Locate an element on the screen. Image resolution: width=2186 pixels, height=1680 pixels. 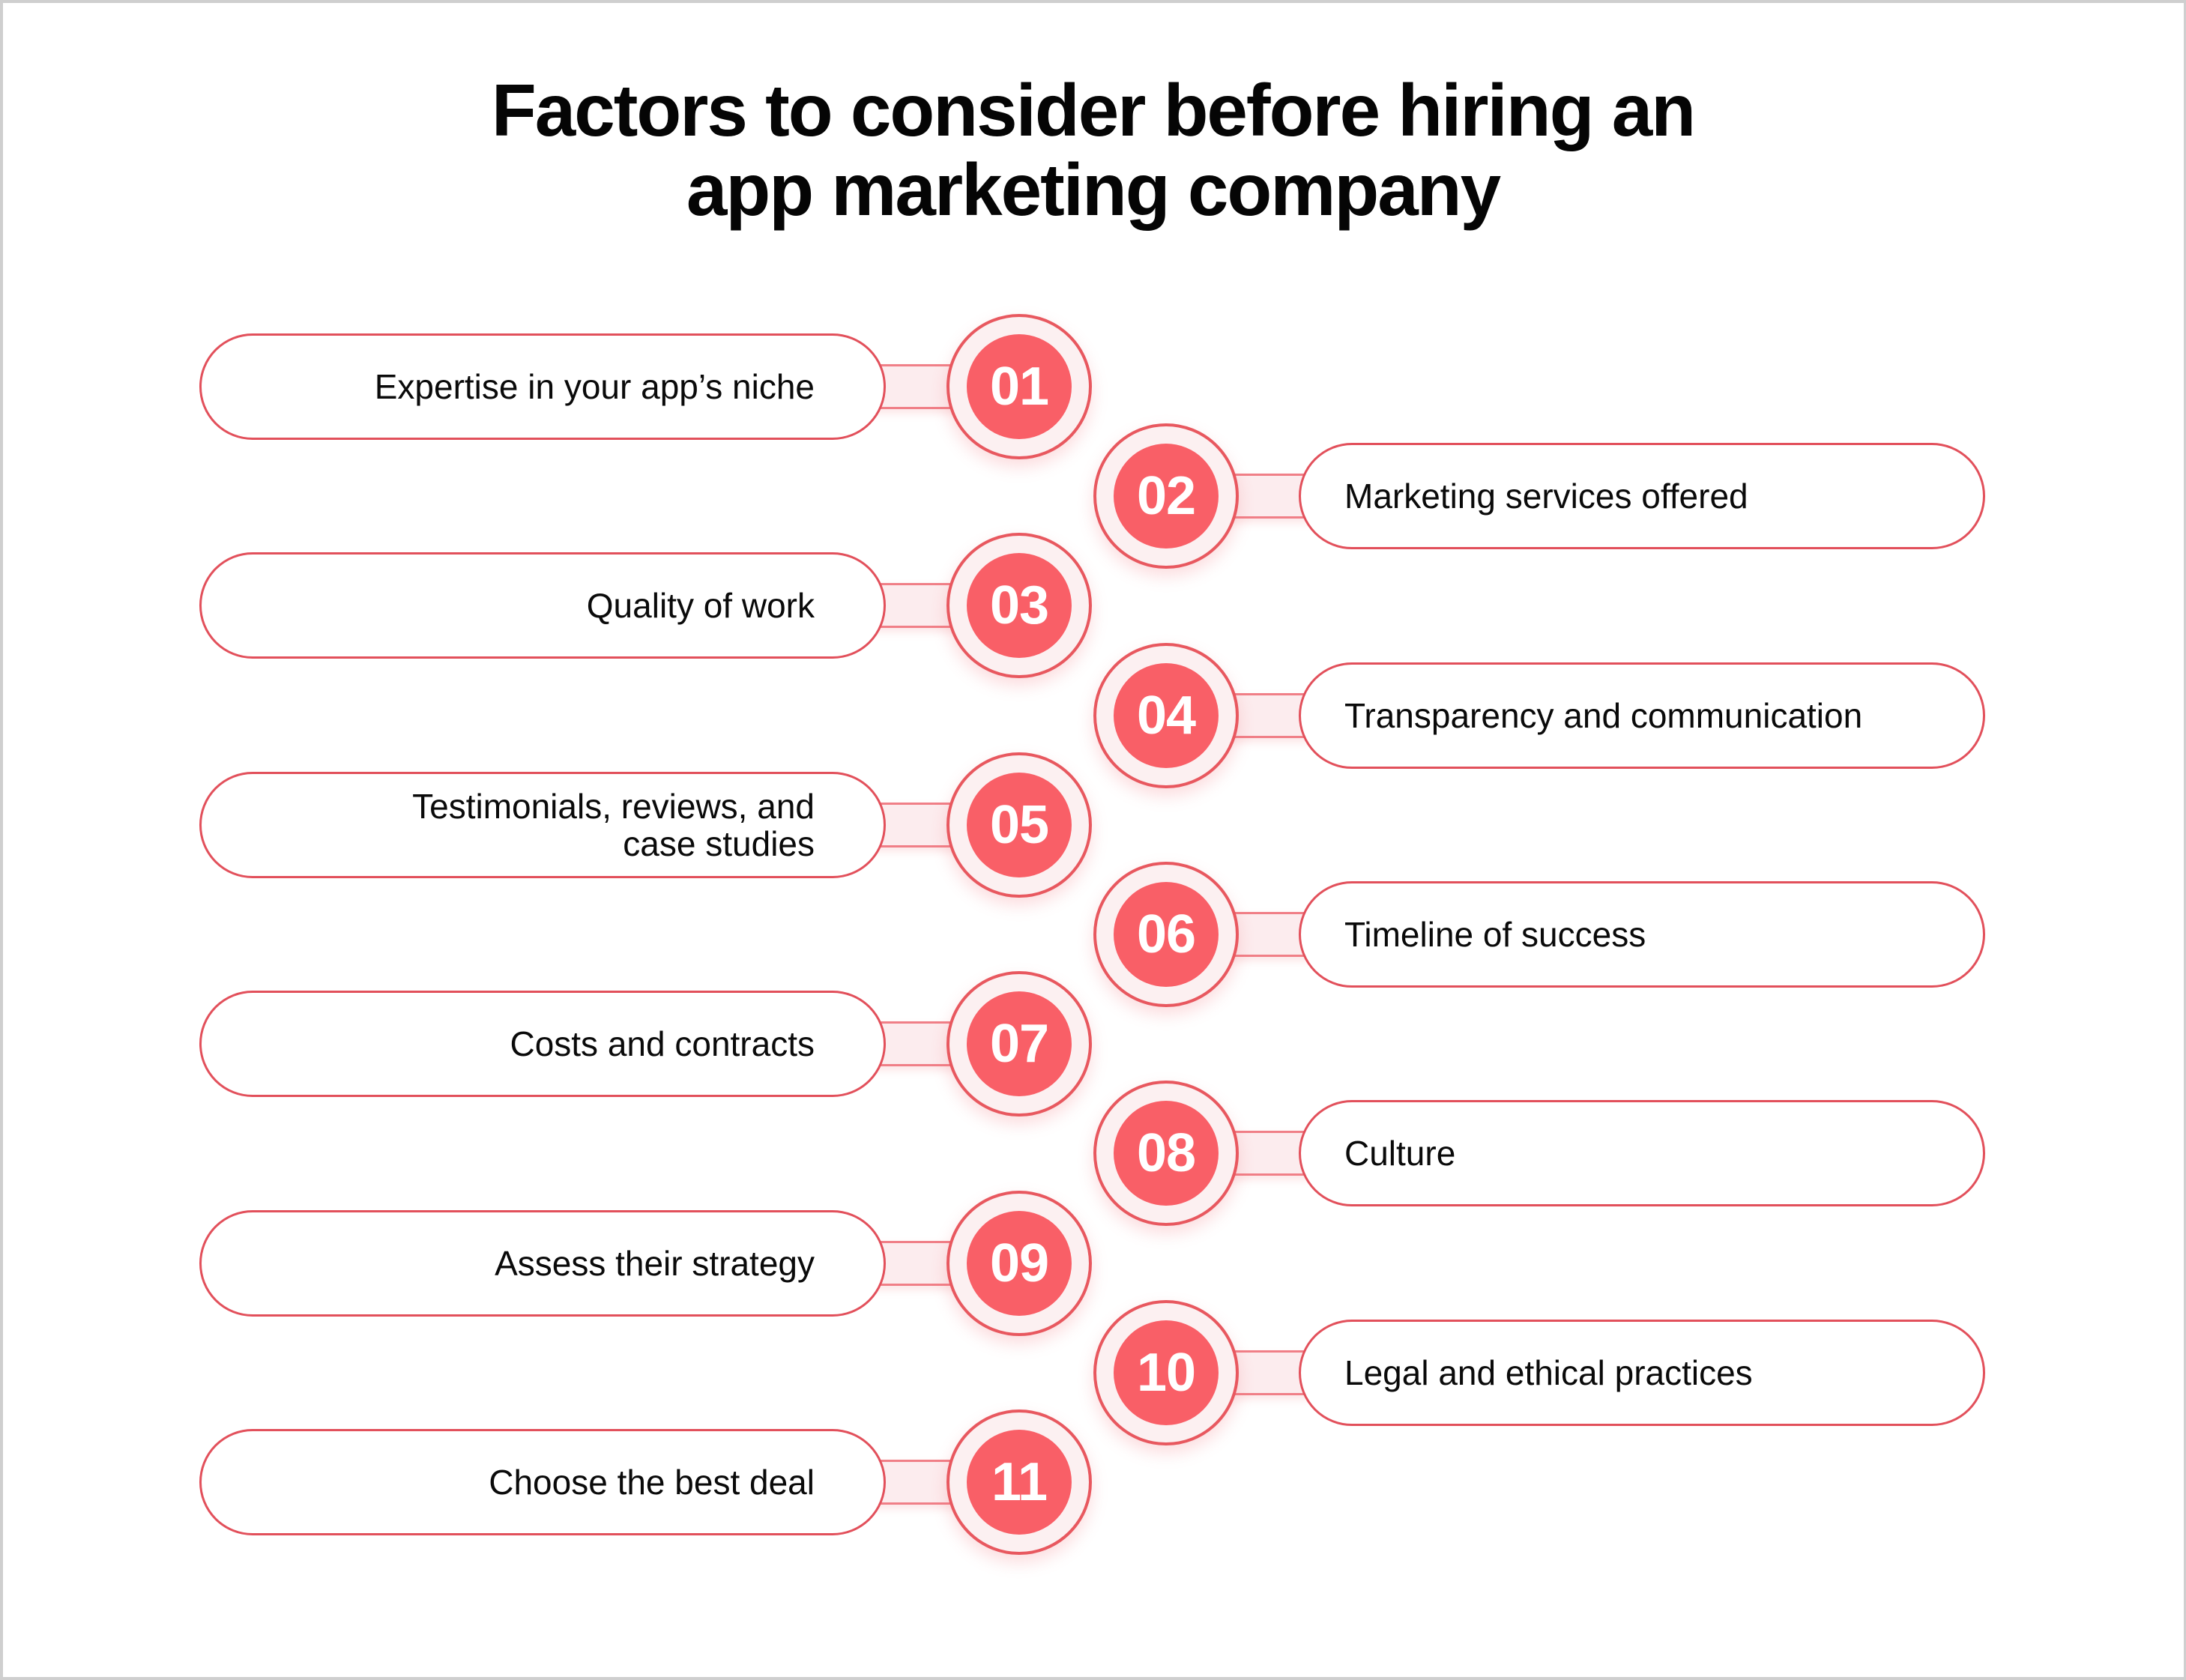
factor-label-pill: Marketing services offered is located at coordinates (1642, 496).